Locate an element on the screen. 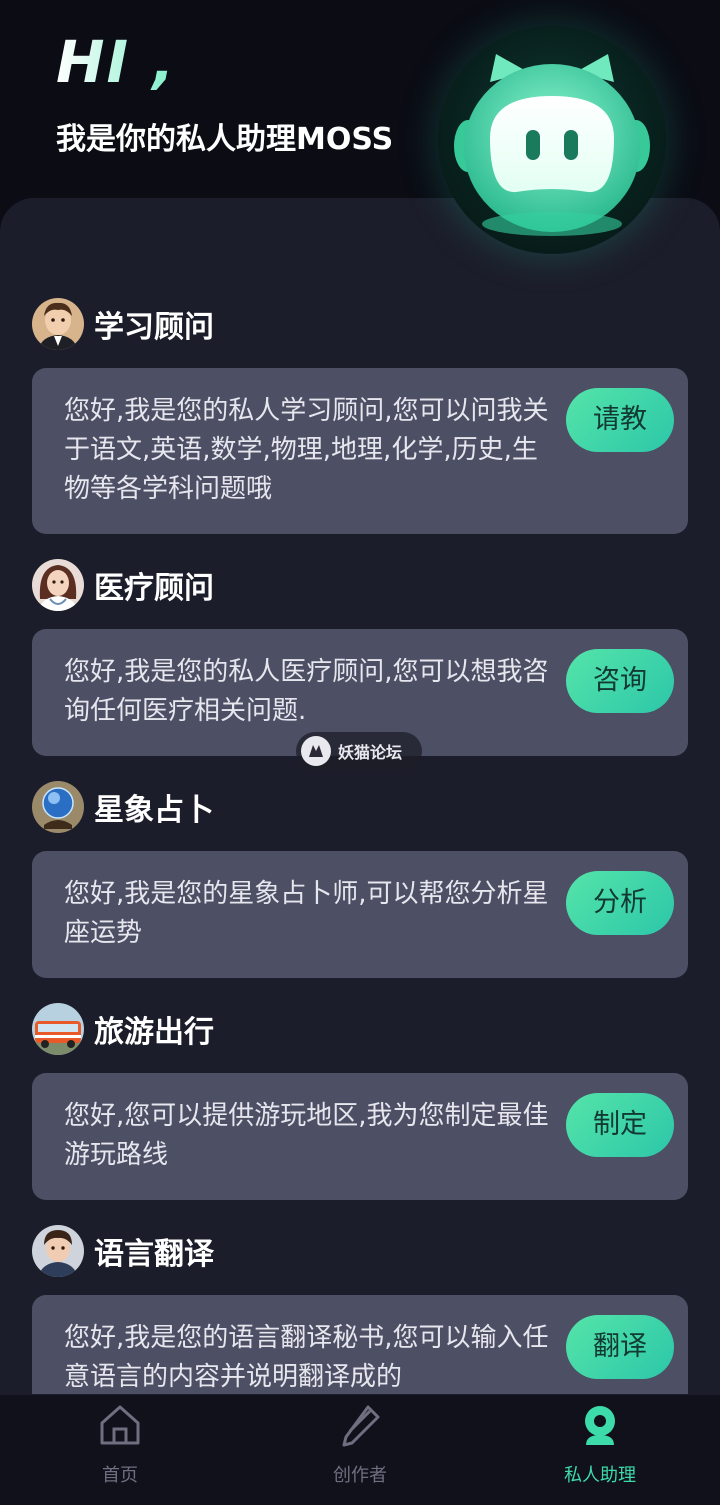 The height and width of the screenshot is (1505, 720). assistant-card: 您好,我是您的语言翻译秘书,您可以输入任意语言的内容并说明翻译成的 翻译 is located at coordinates (360, 1350).